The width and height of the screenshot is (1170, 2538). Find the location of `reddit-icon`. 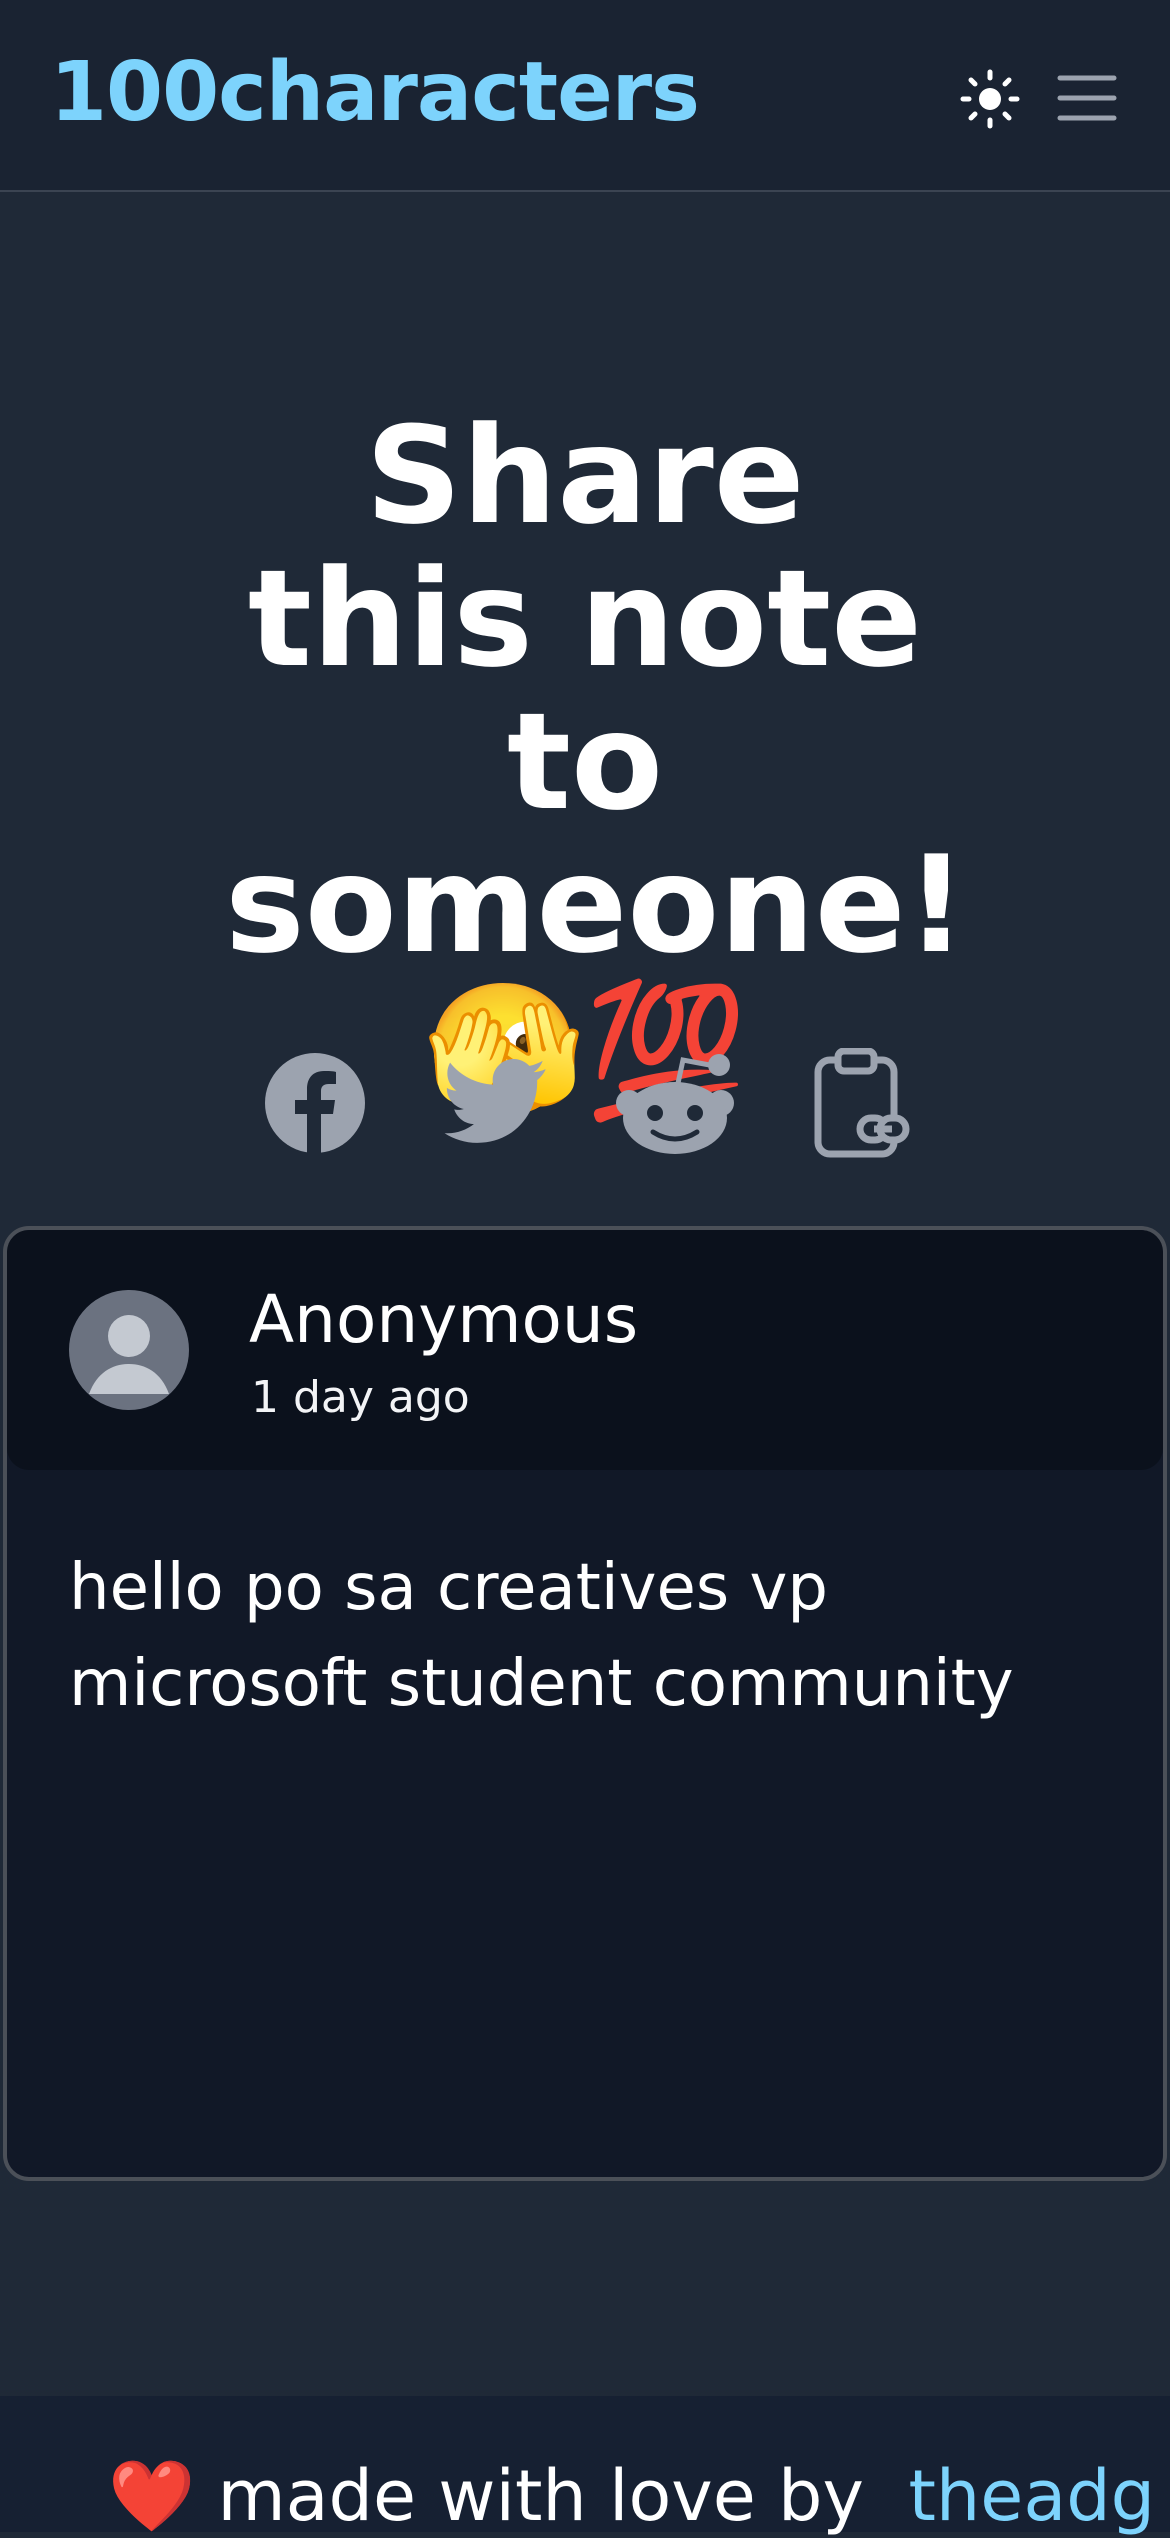

reddit-icon is located at coordinates (675, 1104).